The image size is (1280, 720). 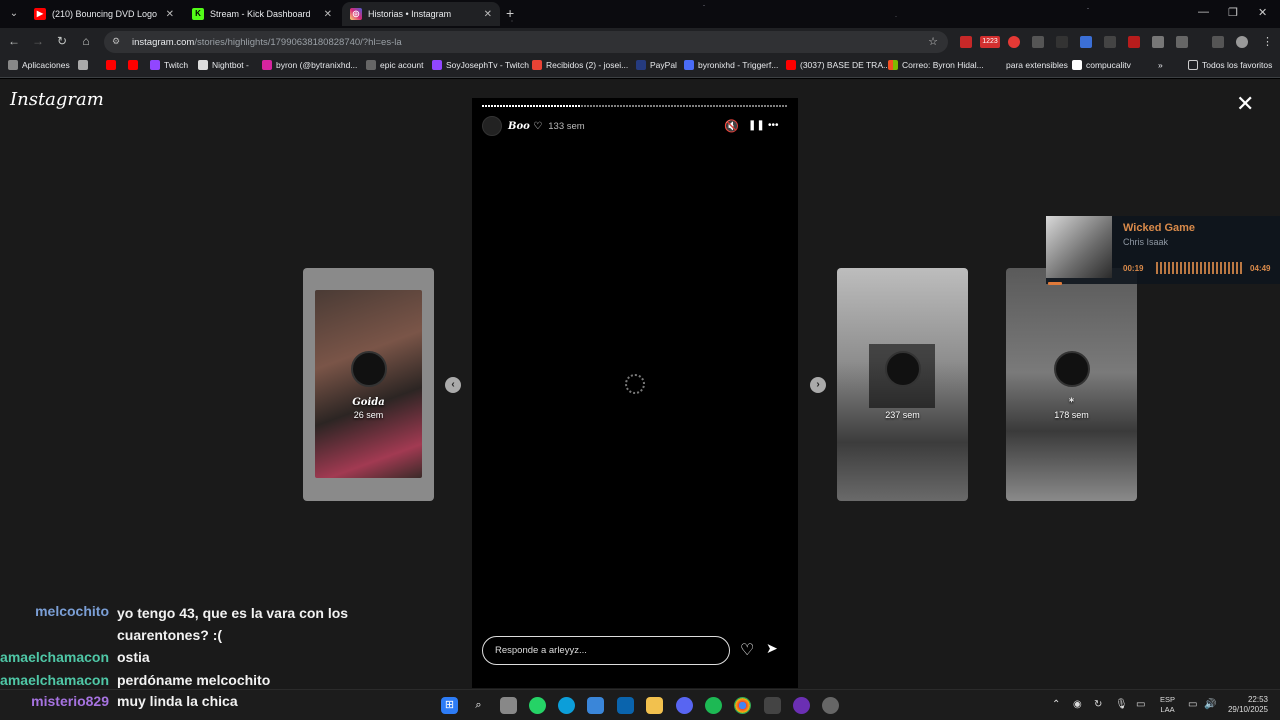 I want to click on network-icon: ▭, so click(x=1192, y=704).